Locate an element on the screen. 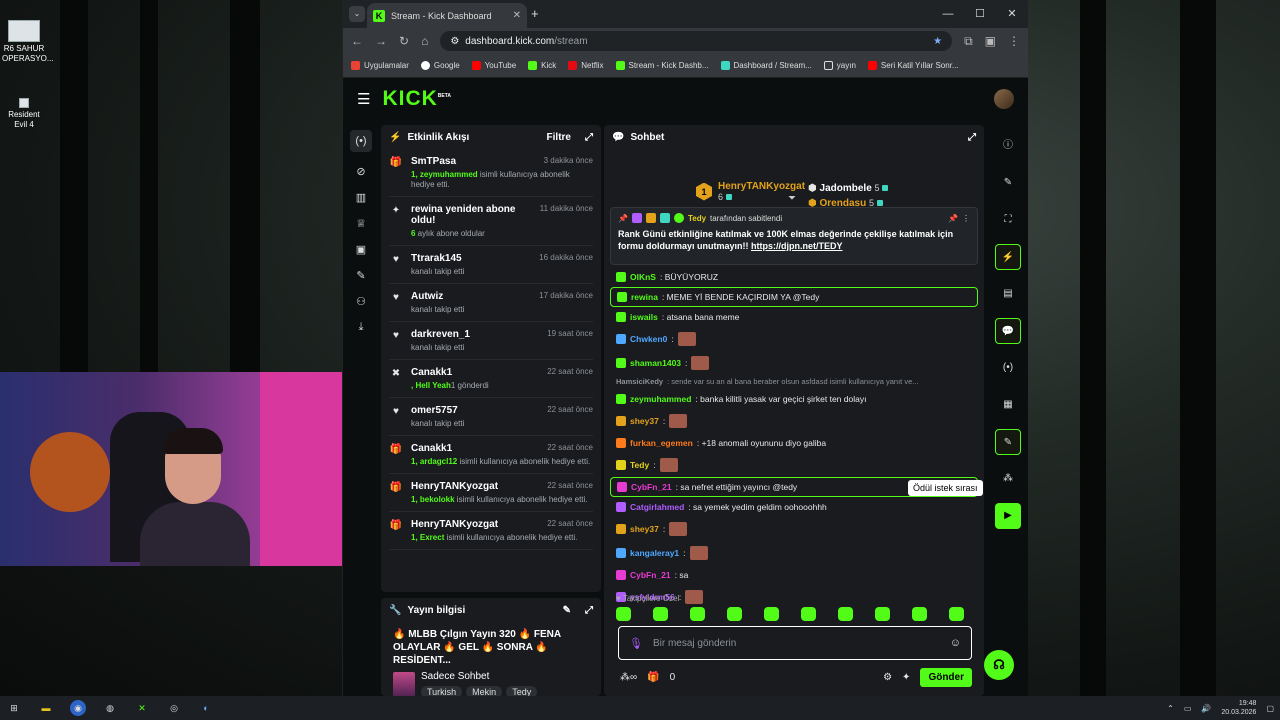 The height and width of the screenshot is (720, 1280). file-explorer-icon: ▬ is located at coordinates (46, 708).